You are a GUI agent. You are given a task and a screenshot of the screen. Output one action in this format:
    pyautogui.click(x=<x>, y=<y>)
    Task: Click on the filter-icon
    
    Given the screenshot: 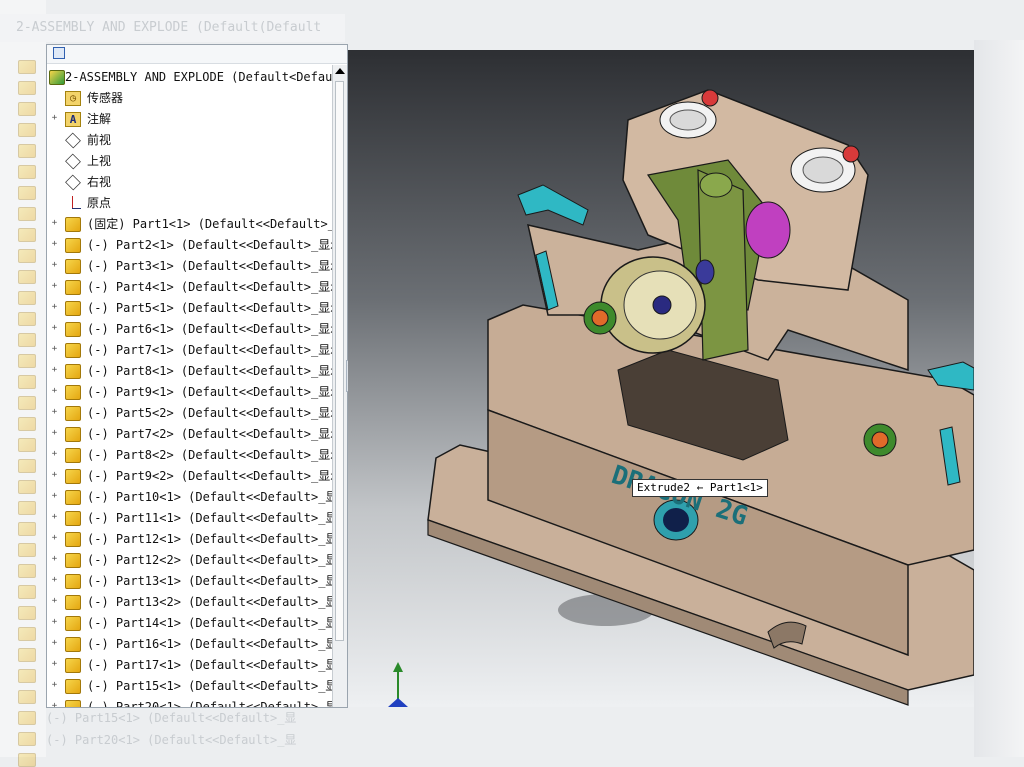 What is the action you would take?
    pyautogui.click(x=59, y=53)
    